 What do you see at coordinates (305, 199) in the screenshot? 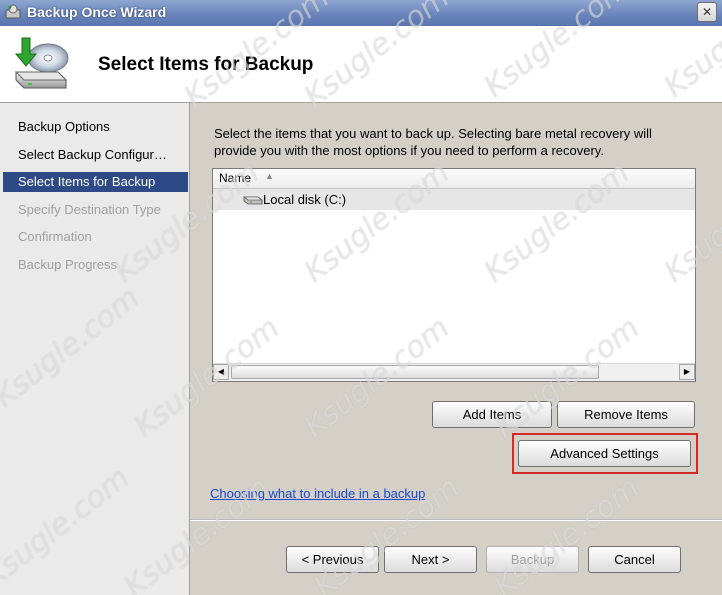
I see `local-disk-label: Local disk (C:)` at bounding box center [305, 199].